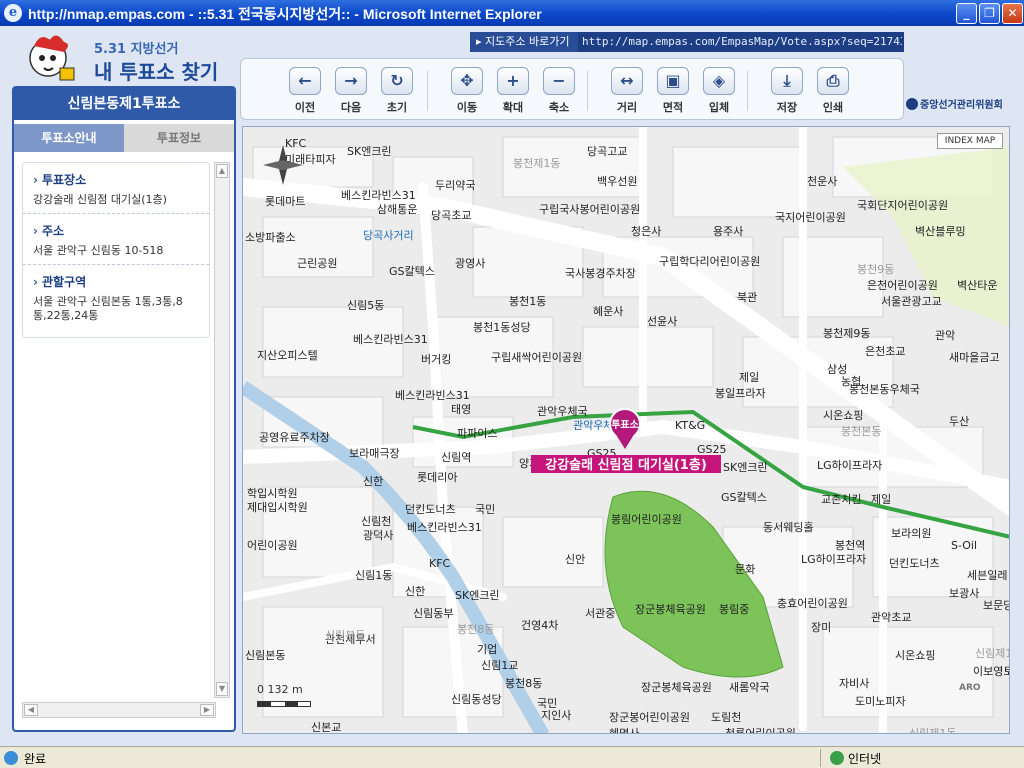 The width and height of the screenshot is (1024, 768). I want to click on scroll-right-icon: ▶, so click(207, 710).